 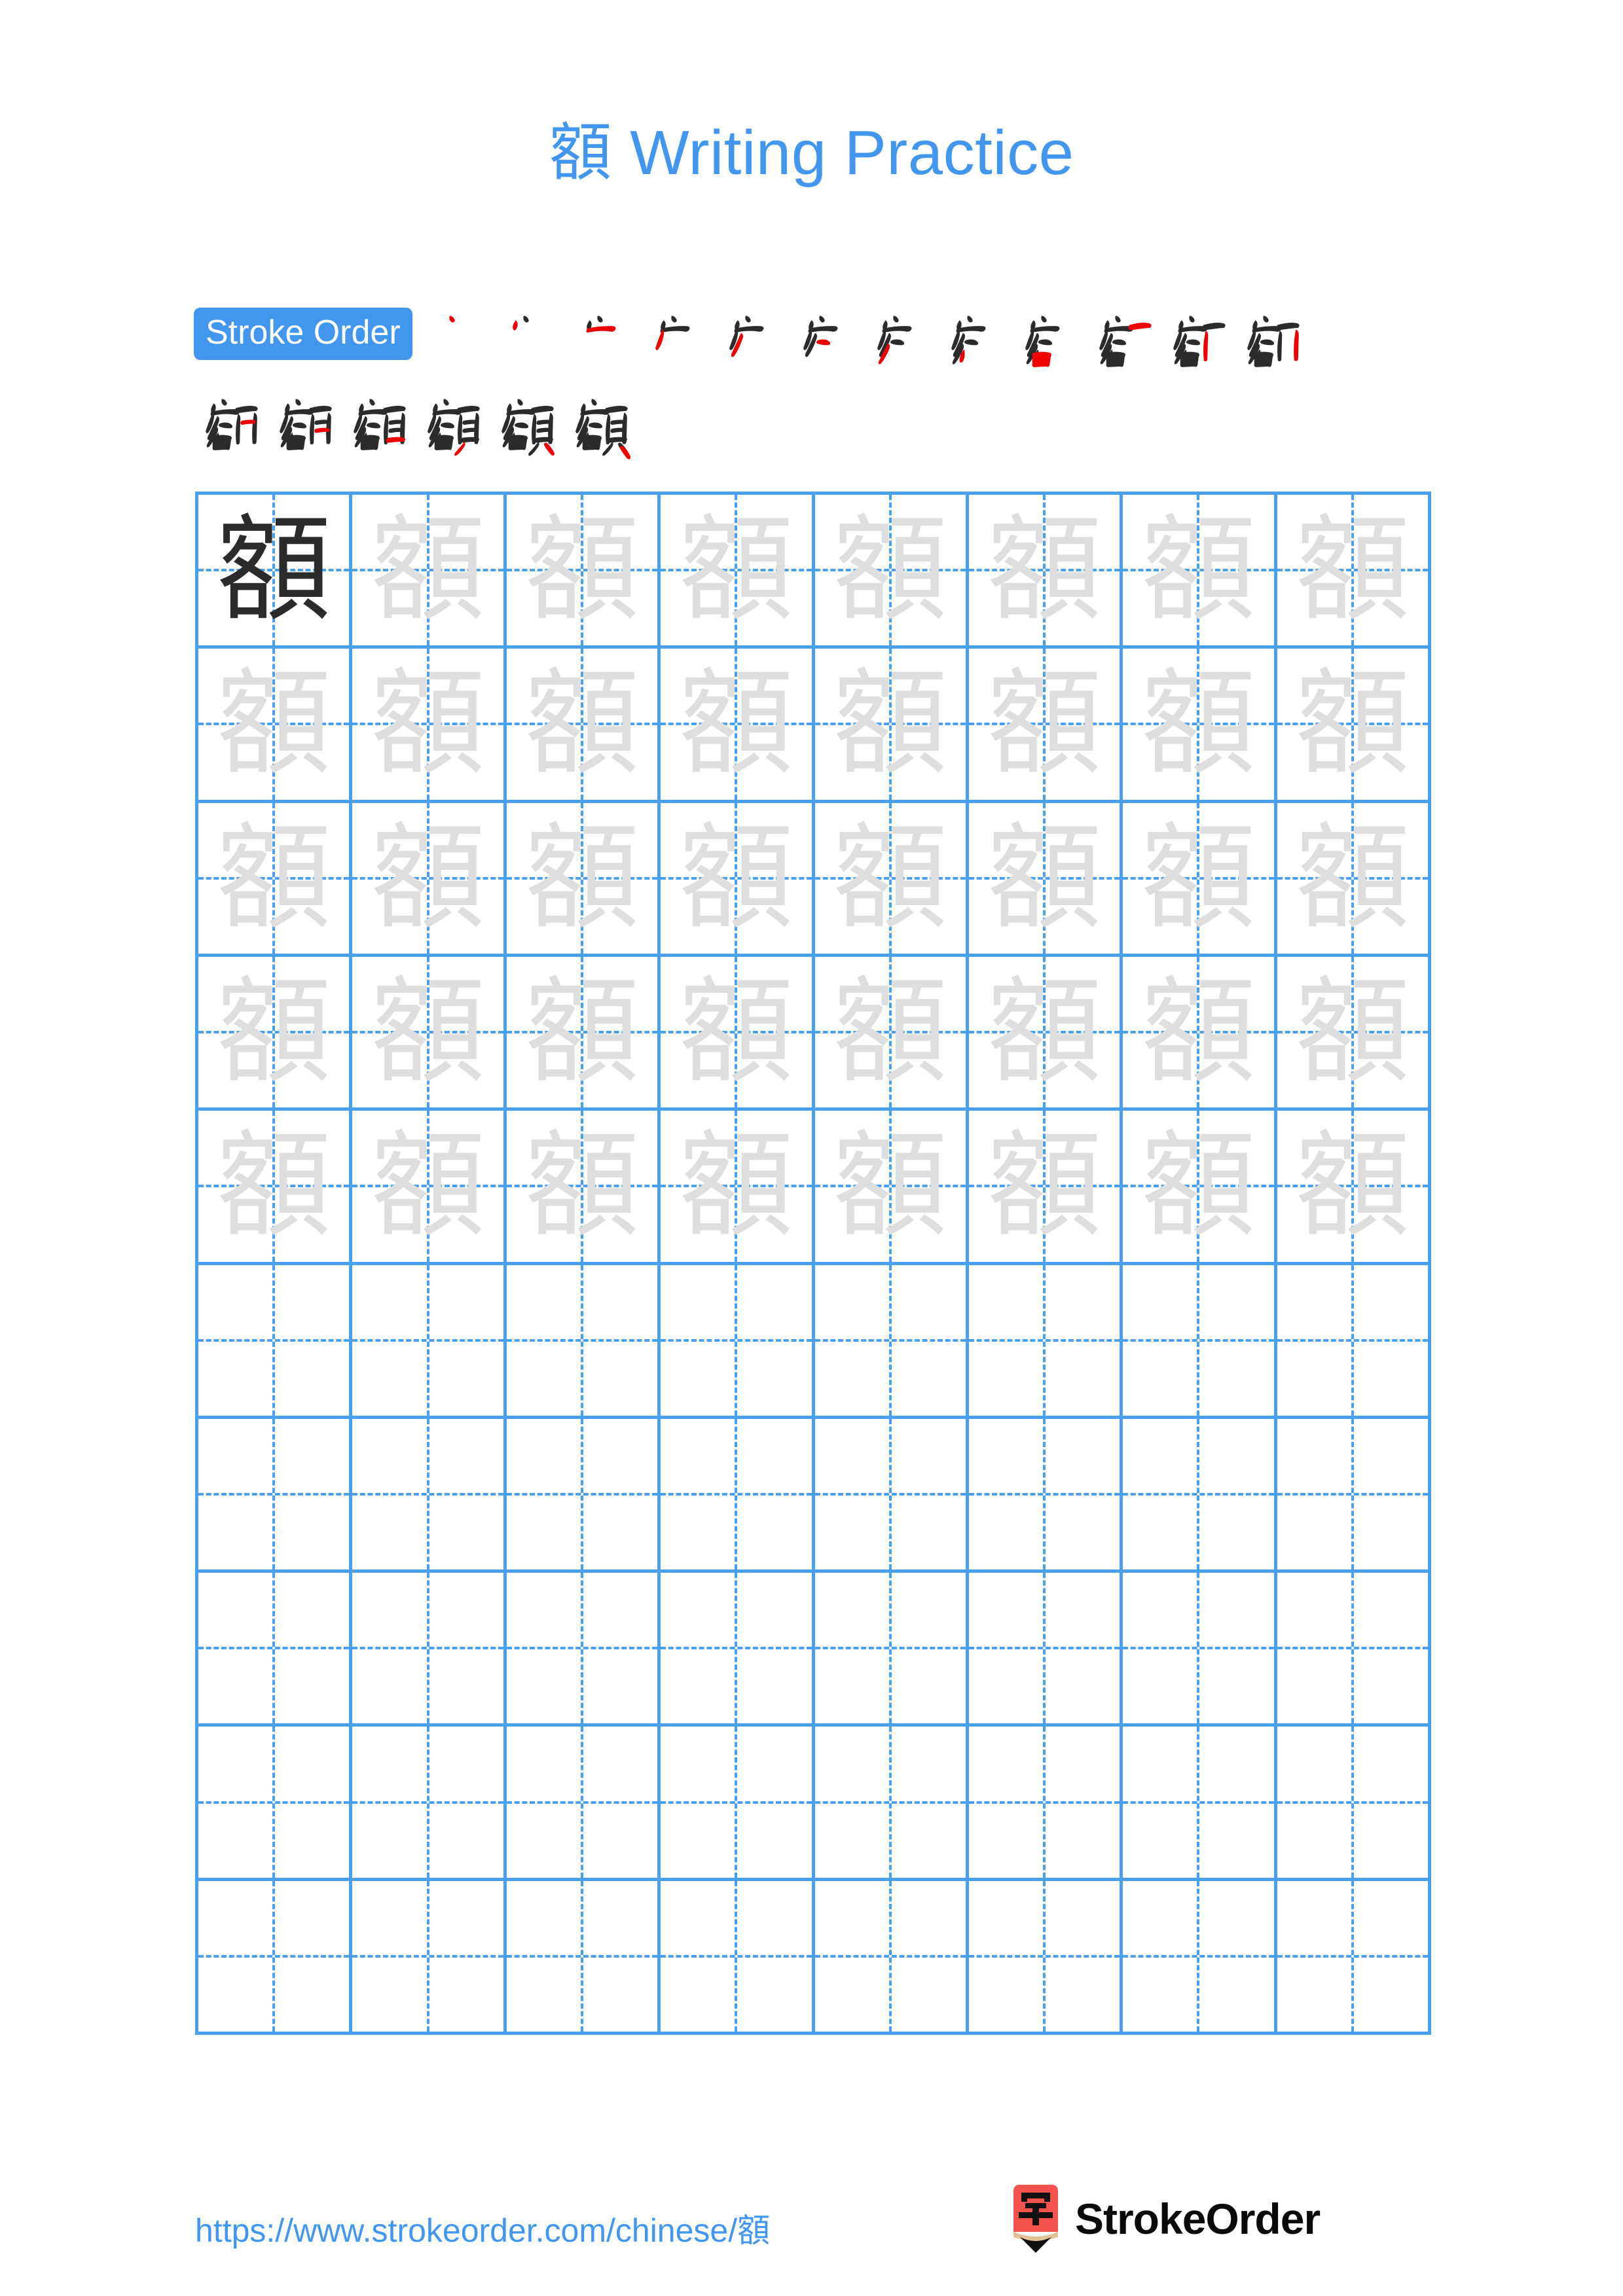 What do you see at coordinates (1045, 1342) in the screenshot?
I see `practice-cell-r6-c6` at bounding box center [1045, 1342].